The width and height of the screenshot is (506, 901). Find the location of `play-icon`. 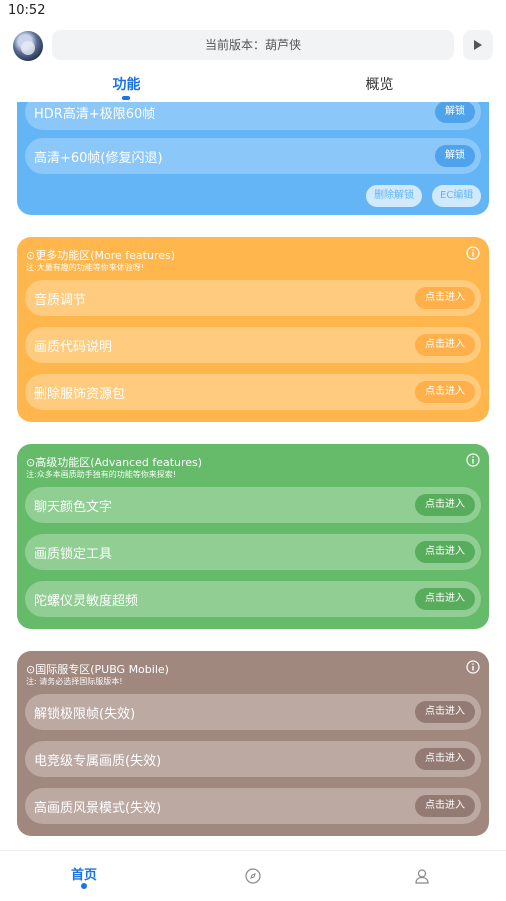

play-icon is located at coordinates (478, 45).